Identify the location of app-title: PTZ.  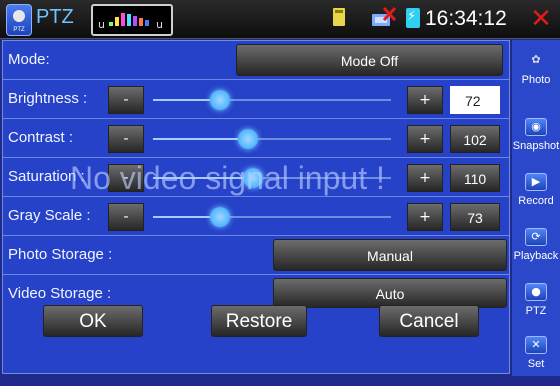
(55, 17).